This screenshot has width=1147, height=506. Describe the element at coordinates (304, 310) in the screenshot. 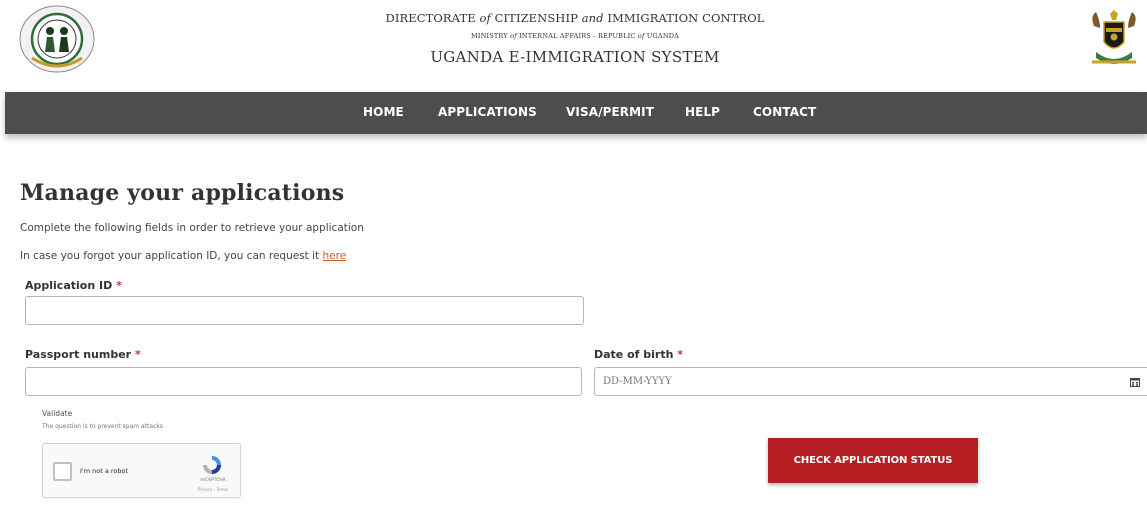

I see `application-id-input` at that location.